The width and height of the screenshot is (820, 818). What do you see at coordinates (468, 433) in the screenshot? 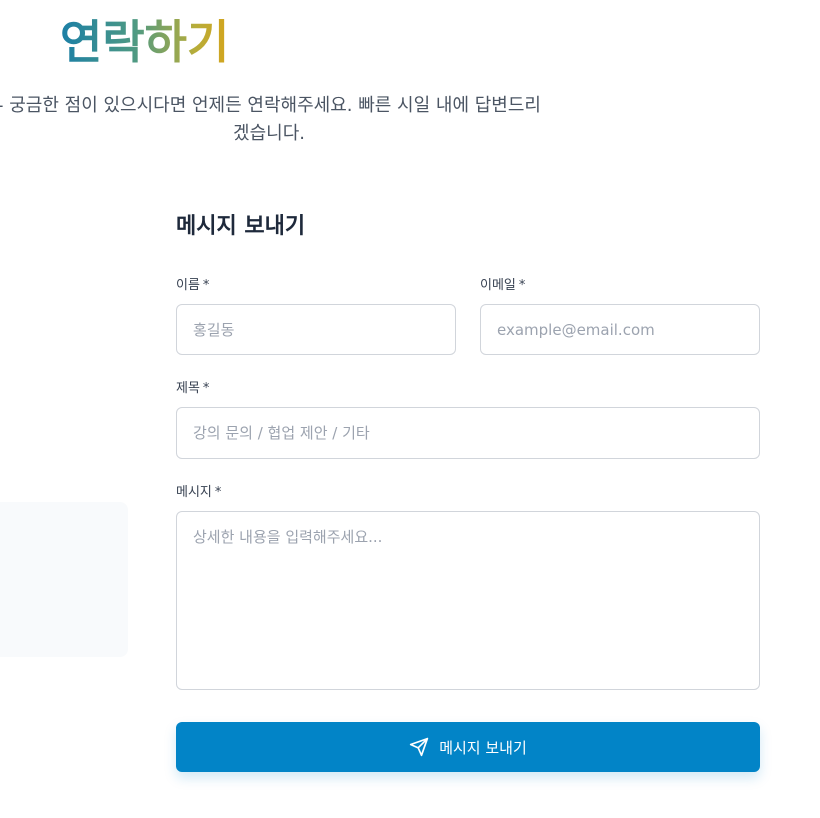
I see `subject-input` at bounding box center [468, 433].